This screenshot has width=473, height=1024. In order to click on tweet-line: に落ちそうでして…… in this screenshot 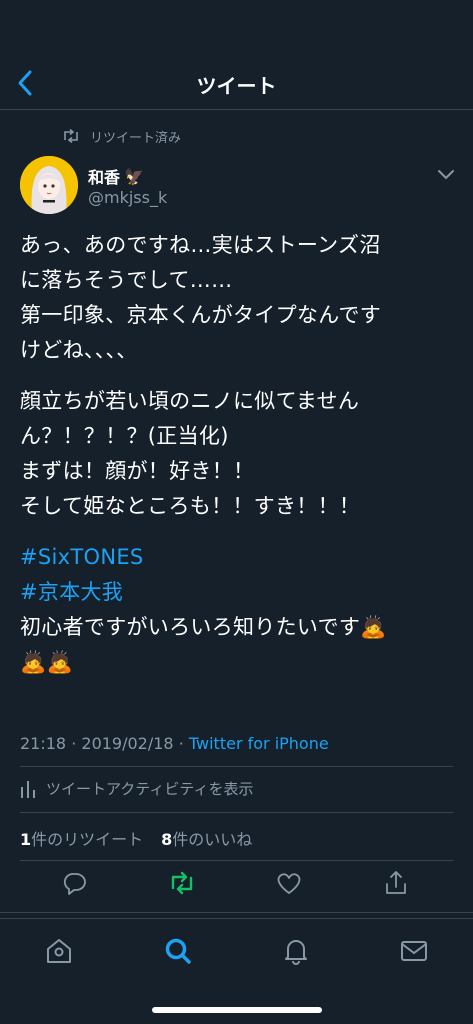, I will do `click(126, 280)`.